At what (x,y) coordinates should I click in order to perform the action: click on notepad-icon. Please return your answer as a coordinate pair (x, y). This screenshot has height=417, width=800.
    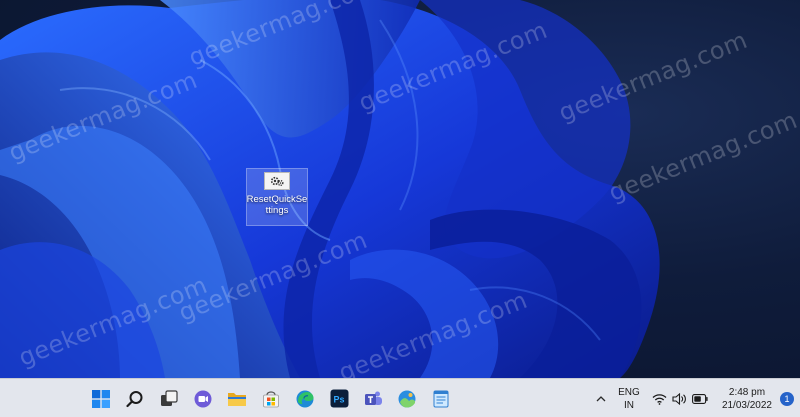
    Looking at the image, I should click on (441, 399).